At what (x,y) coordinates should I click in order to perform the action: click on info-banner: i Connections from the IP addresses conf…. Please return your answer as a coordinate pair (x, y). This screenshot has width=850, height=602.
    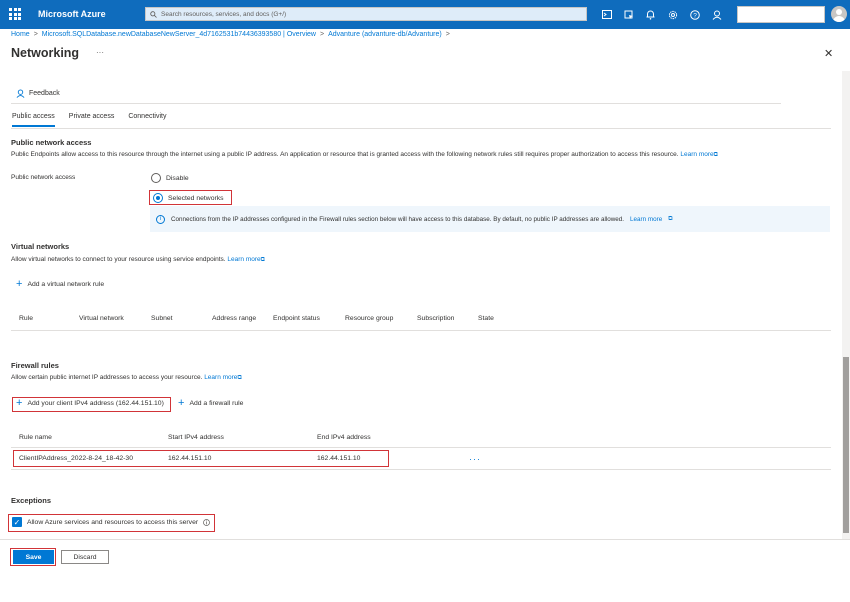
    Looking at the image, I should click on (490, 219).